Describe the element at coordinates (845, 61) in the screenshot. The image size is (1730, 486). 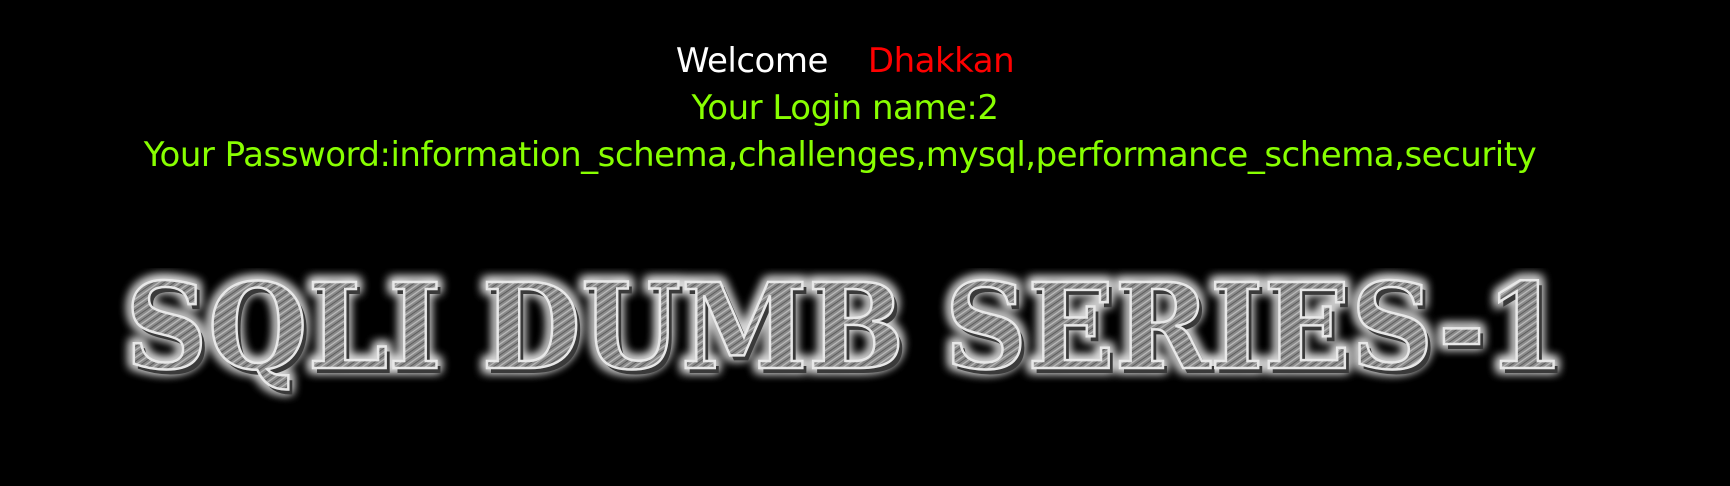
I see `welcome-line: Welcome Dhakkan` at that location.